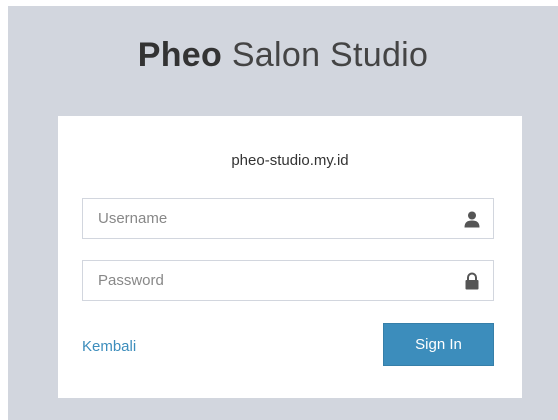 The height and width of the screenshot is (420, 558). What do you see at coordinates (438, 344) in the screenshot?
I see `sign-in-button: Sign In` at bounding box center [438, 344].